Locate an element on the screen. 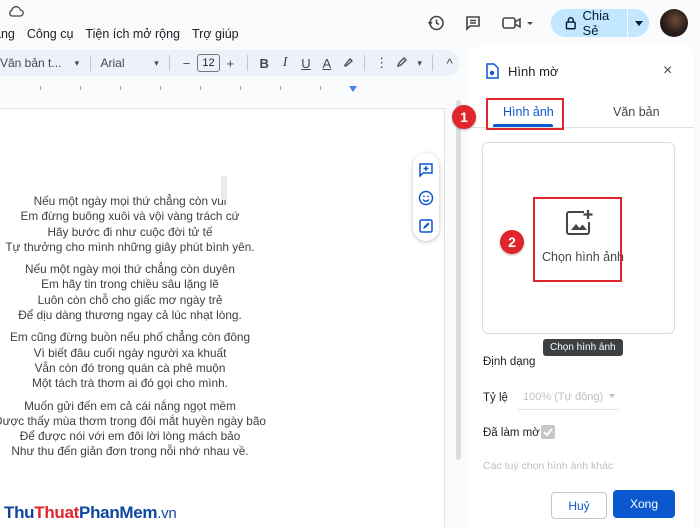 The height and width of the screenshot is (527, 700). format-section-heading: Định dạng is located at coordinates (509, 362).